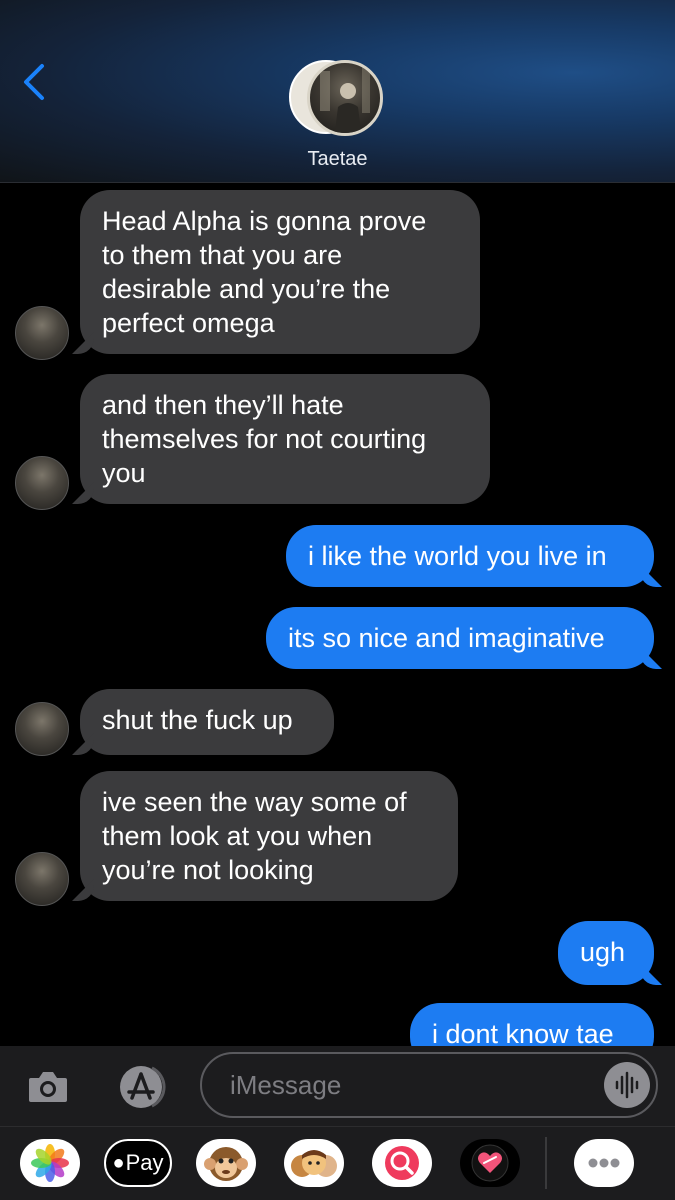 This screenshot has height=1200, width=675. Describe the element at coordinates (523, 1032) in the screenshot. I see `message-line: i dont know tae` at that location.